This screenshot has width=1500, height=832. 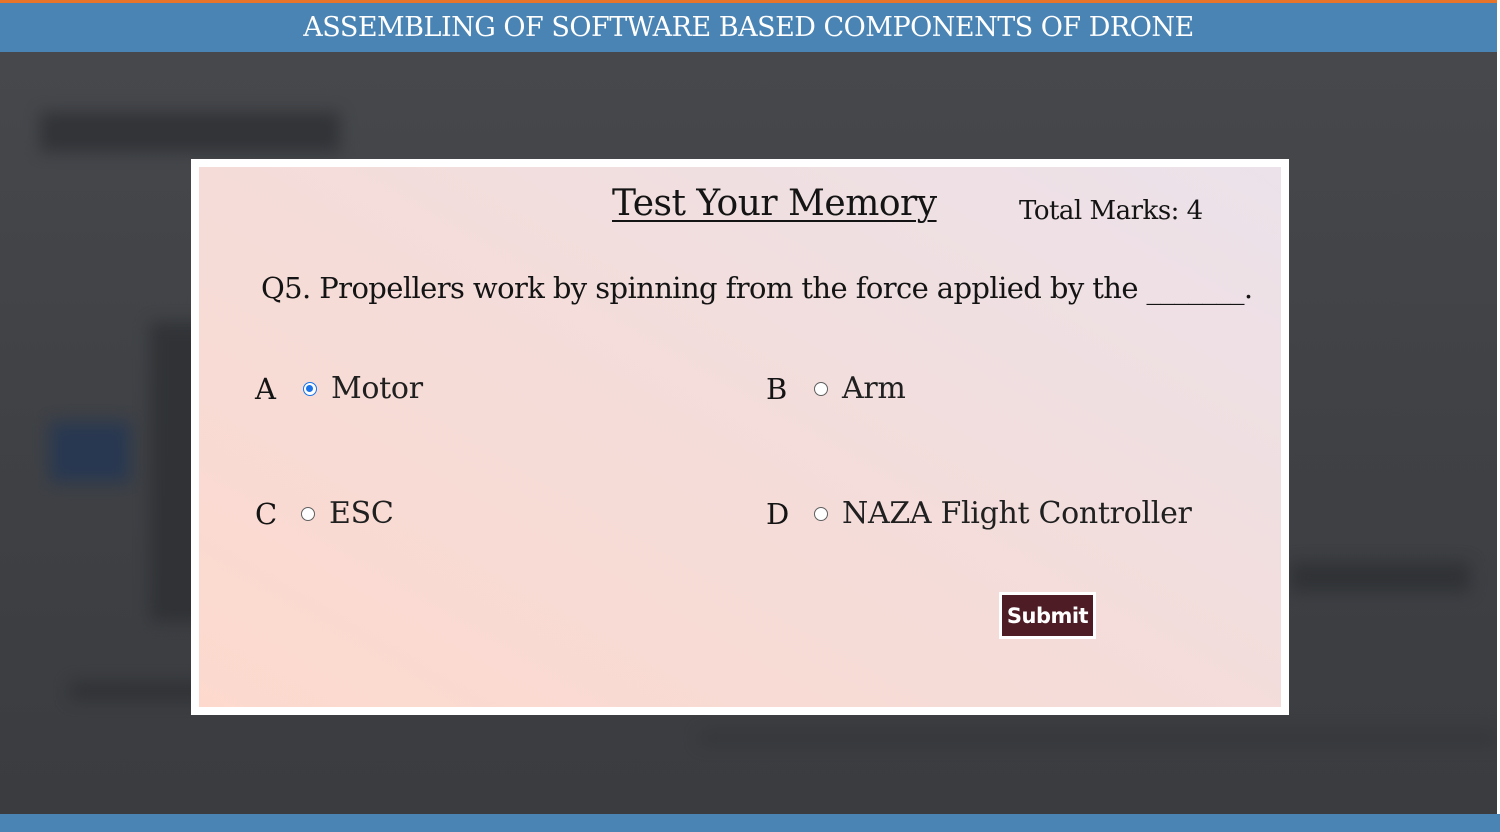 What do you see at coordinates (821, 388) in the screenshot?
I see `option-b-radio` at bounding box center [821, 388].